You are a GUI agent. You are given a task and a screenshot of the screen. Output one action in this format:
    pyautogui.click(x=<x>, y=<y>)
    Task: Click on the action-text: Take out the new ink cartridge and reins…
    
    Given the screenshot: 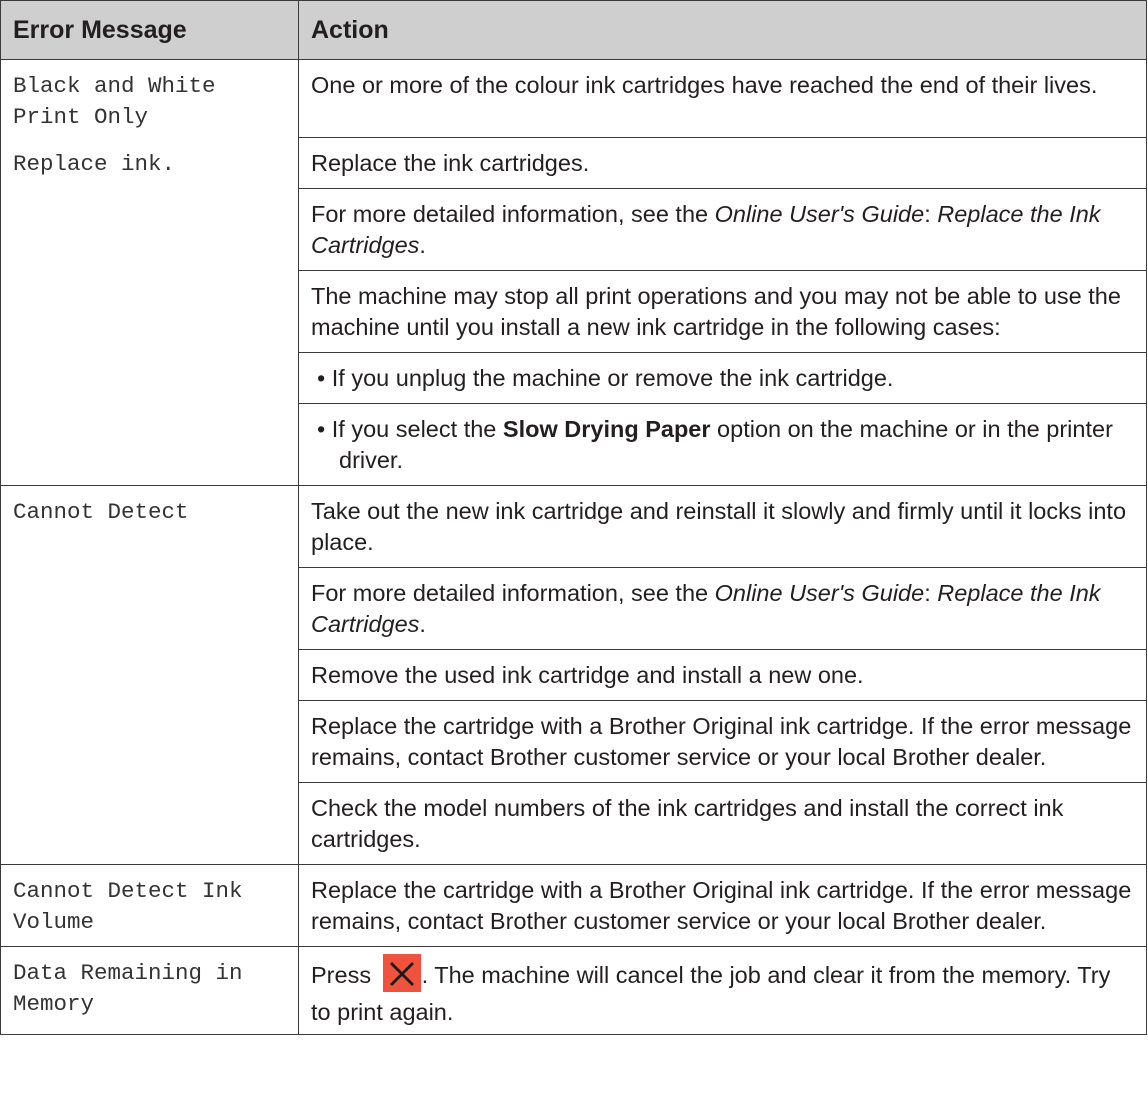 What is the action you would take?
    pyautogui.click(x=722, y=526)
    